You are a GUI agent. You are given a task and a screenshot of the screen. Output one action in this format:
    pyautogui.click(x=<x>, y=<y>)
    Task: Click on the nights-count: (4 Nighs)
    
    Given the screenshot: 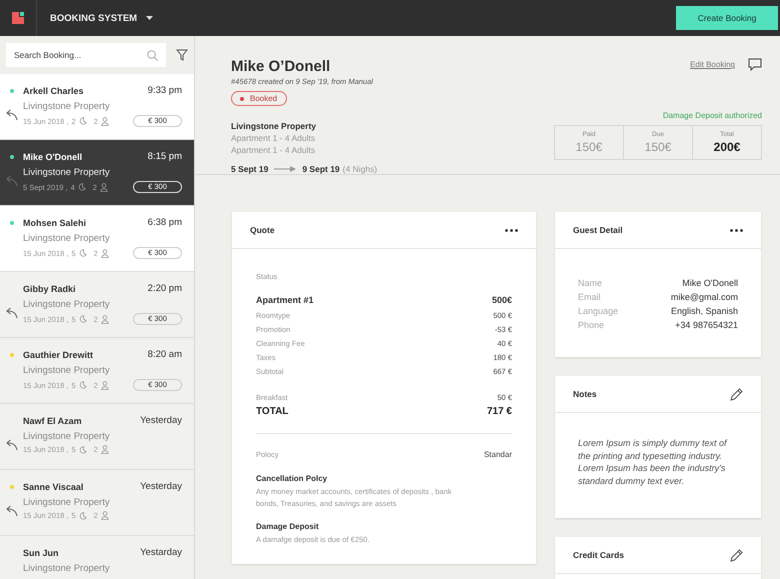 What is the action you would take?
    pyautogui.click(x=360, y=169)
    